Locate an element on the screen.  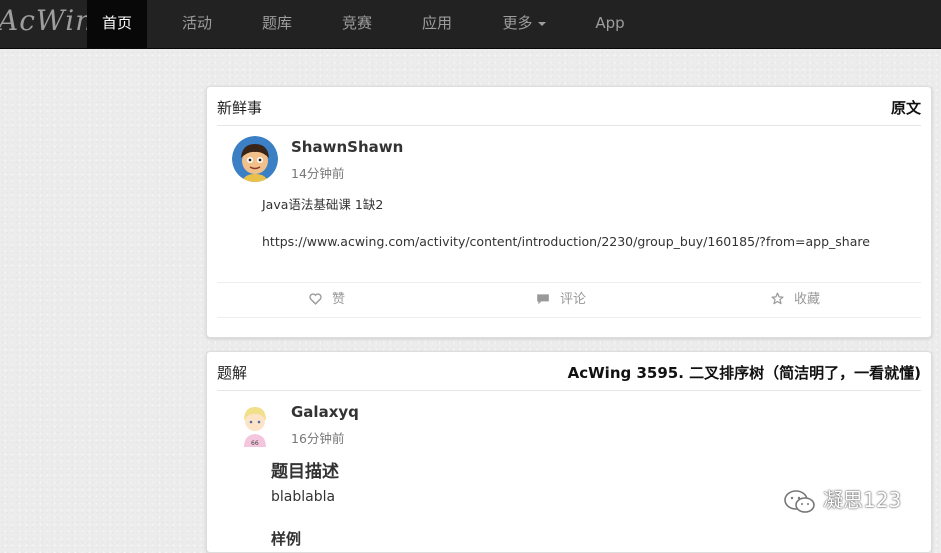
like-label: 赞 is located at coordinates (339, 299).